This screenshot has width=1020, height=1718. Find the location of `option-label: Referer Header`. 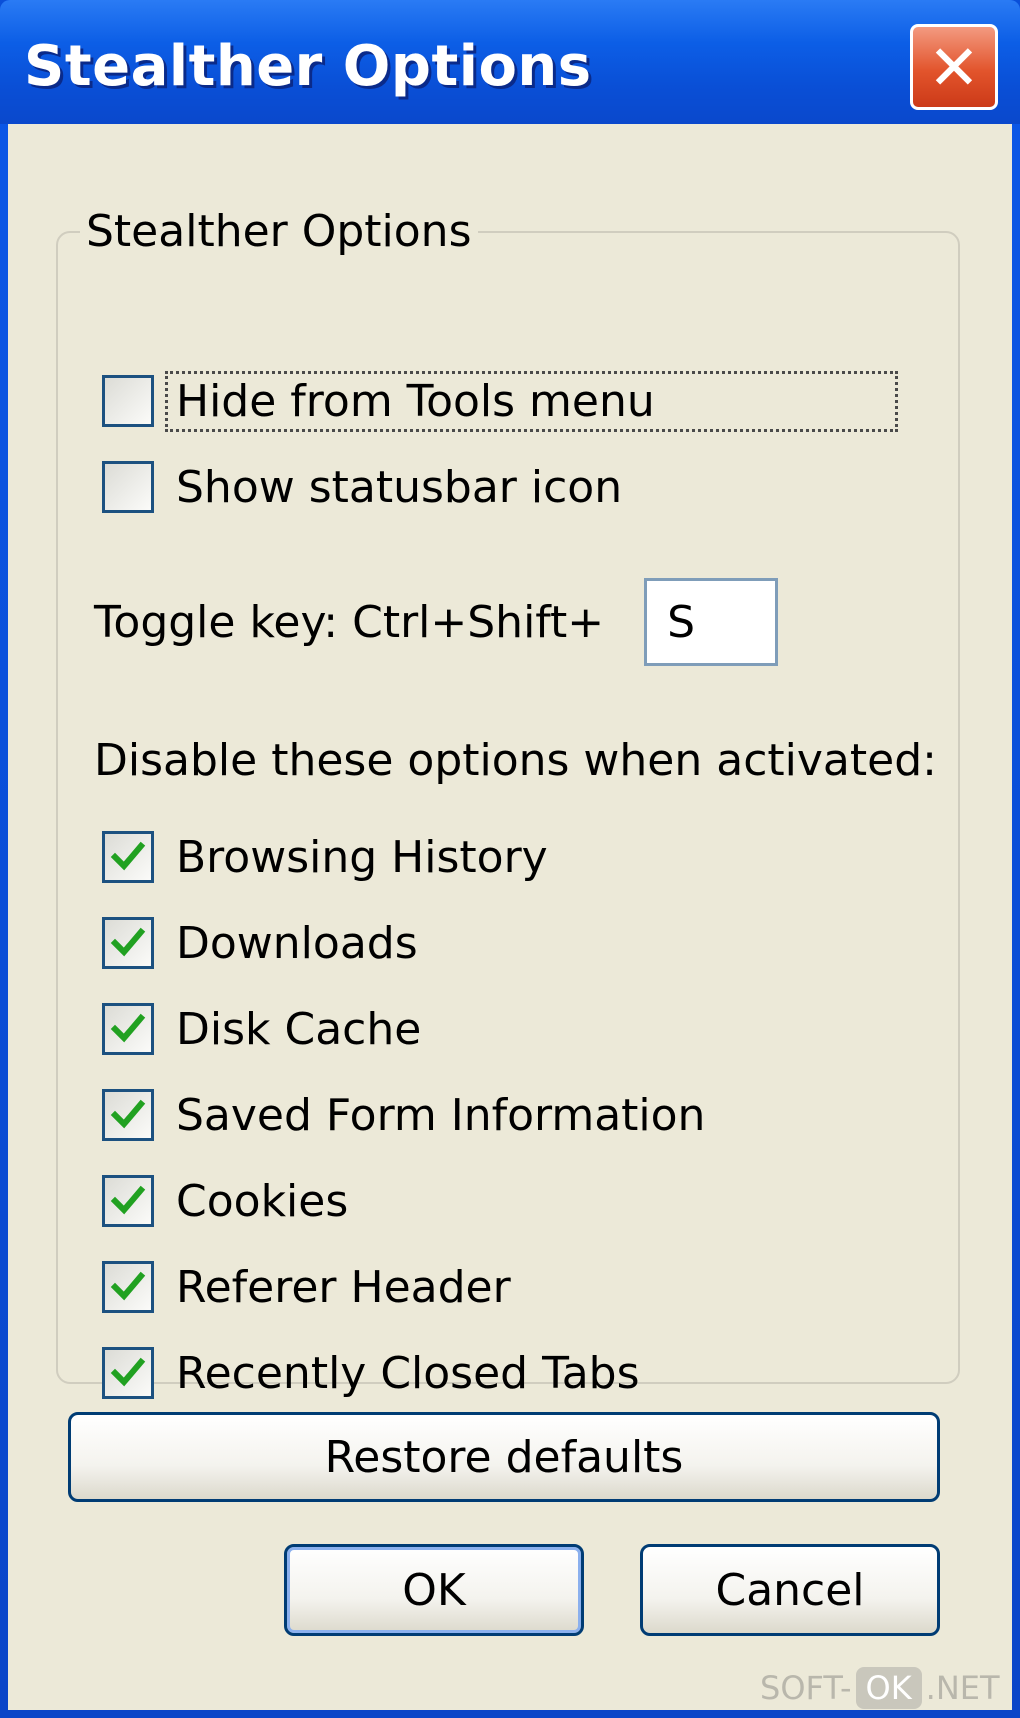

option-label: Referer Header is located at coordinates (343, 1287).